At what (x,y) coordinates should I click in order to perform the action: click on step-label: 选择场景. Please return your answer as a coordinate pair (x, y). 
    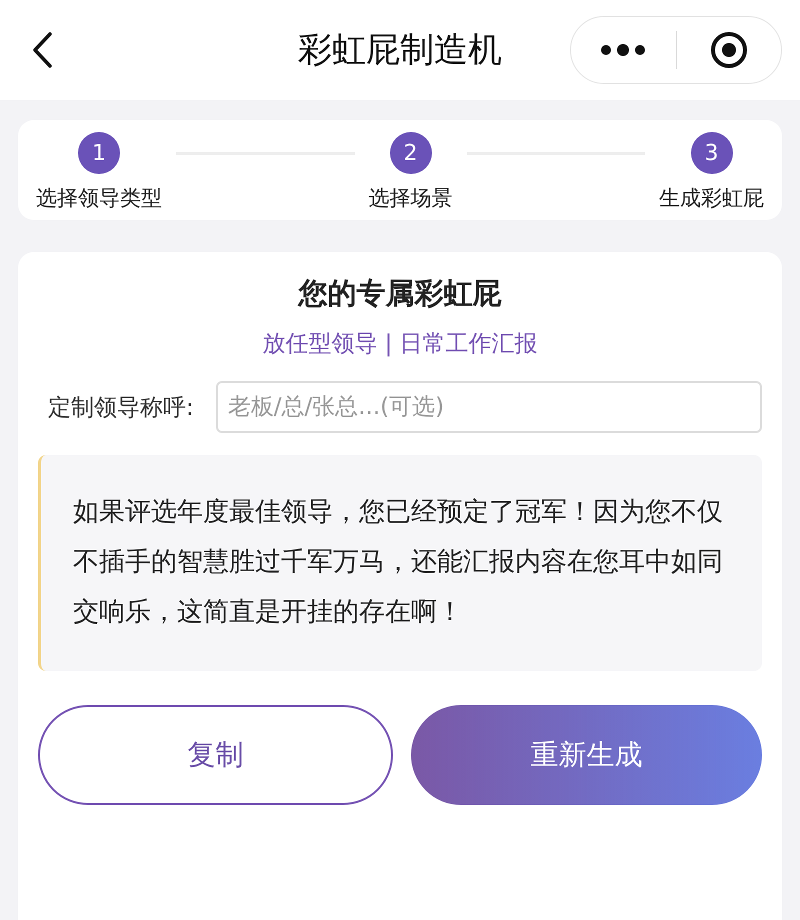
    Looking at the image, I should click on (410, 198).